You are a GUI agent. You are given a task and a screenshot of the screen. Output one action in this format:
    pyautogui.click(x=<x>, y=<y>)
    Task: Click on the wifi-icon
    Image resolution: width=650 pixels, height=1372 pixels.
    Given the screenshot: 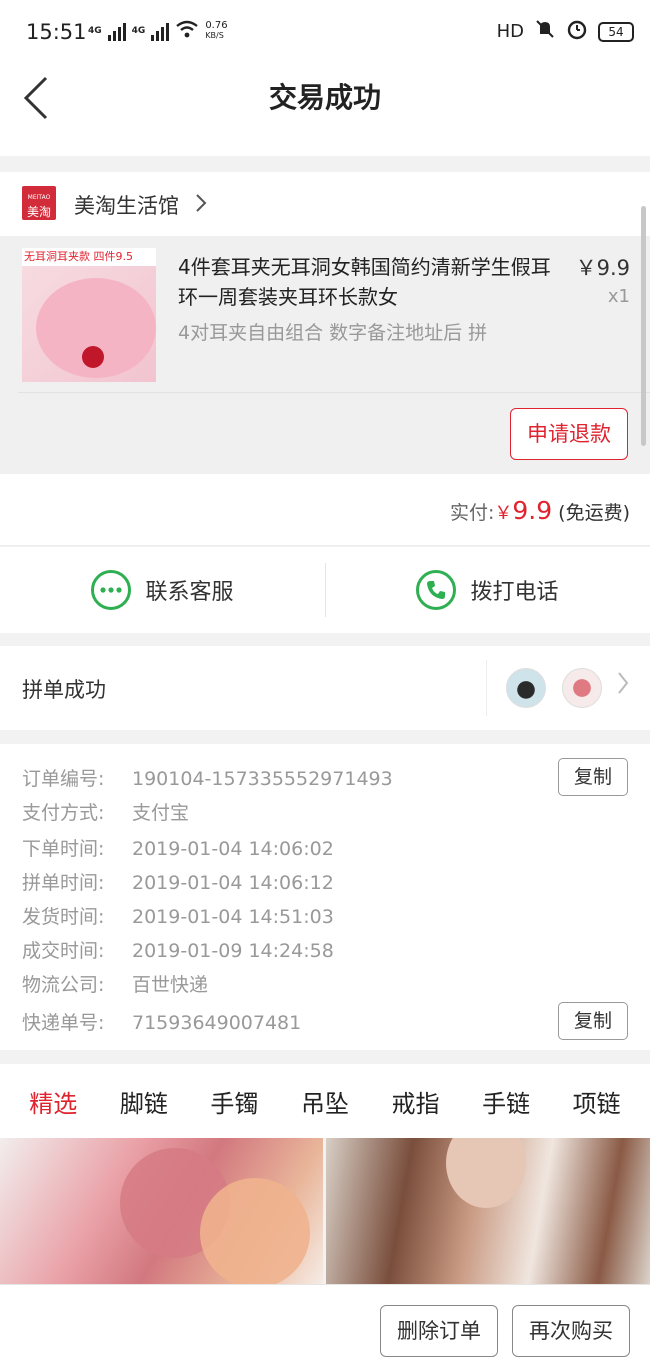 What is the action you would take?
    pyautogui.click(x=187, y=30)
    